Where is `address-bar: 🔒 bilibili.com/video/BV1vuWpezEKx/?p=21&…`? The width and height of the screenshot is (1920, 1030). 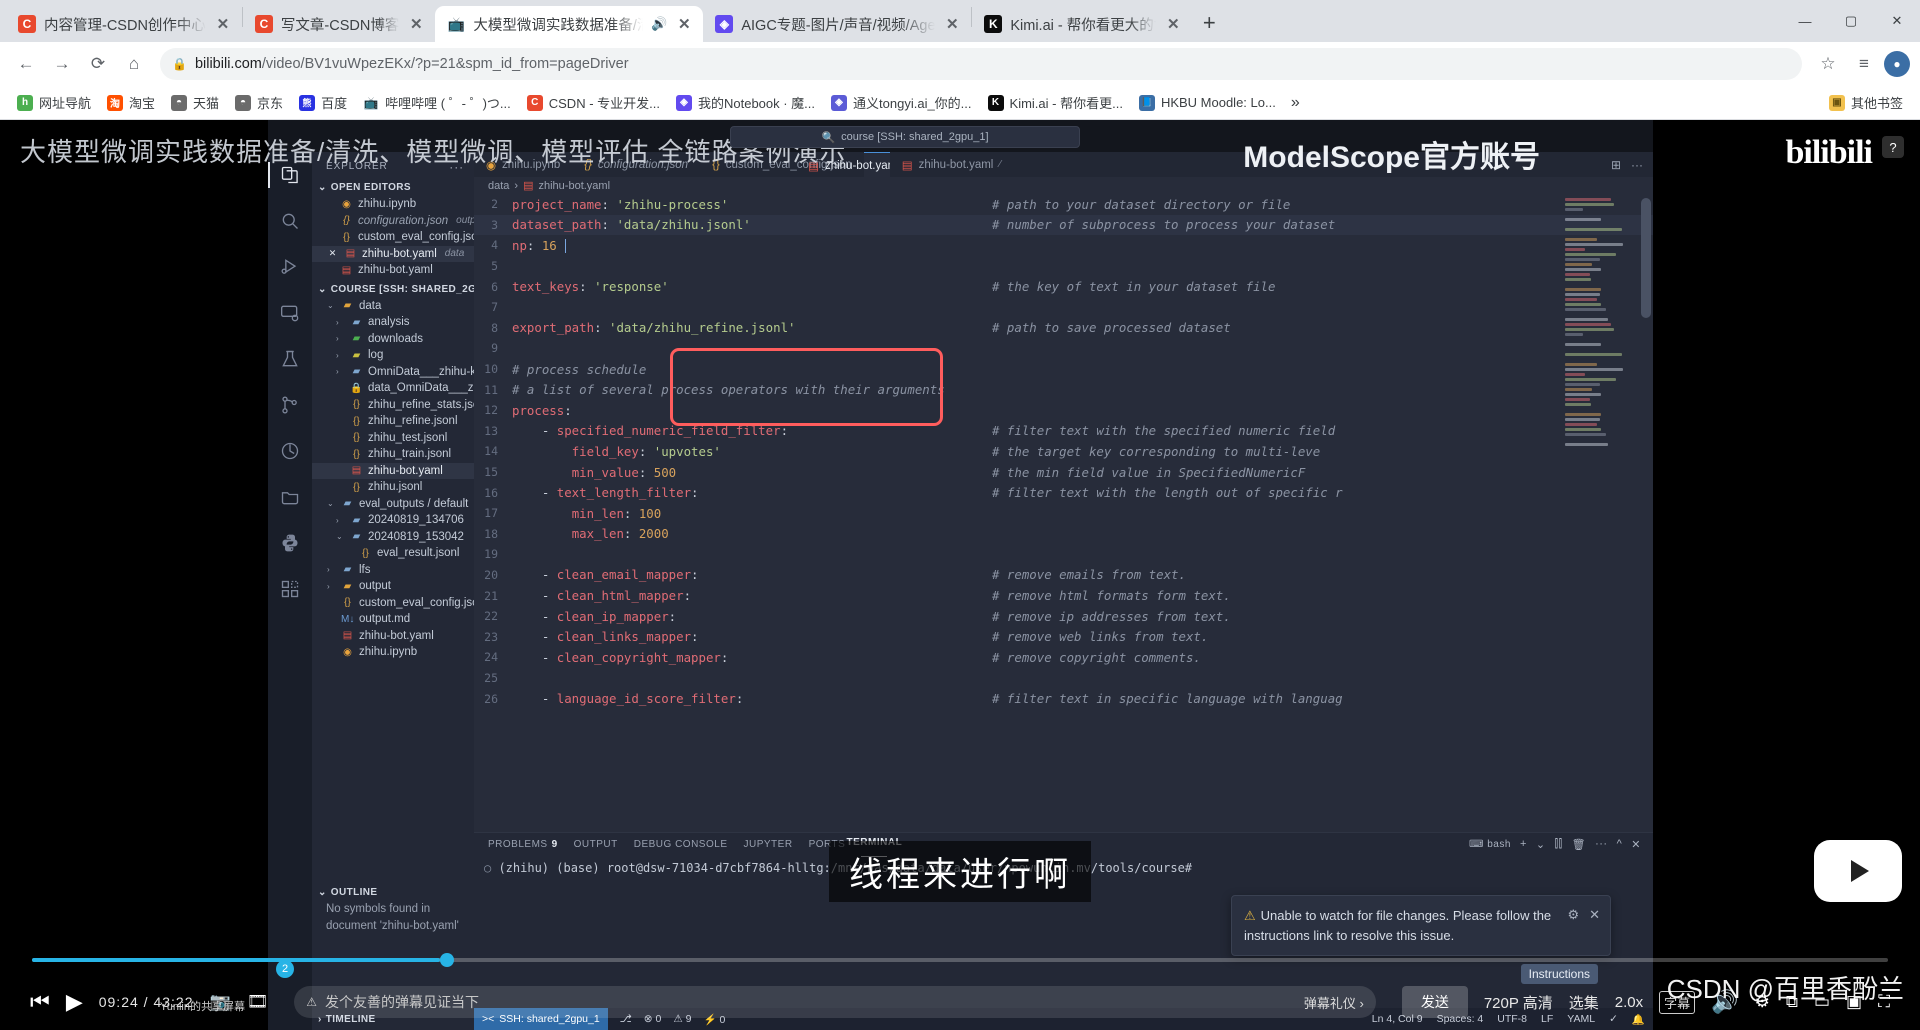
address-bar: 🔒 bilibili.com/video/BV1vuWpezEKx/?p=21&… is located at coordinates (981, 64).